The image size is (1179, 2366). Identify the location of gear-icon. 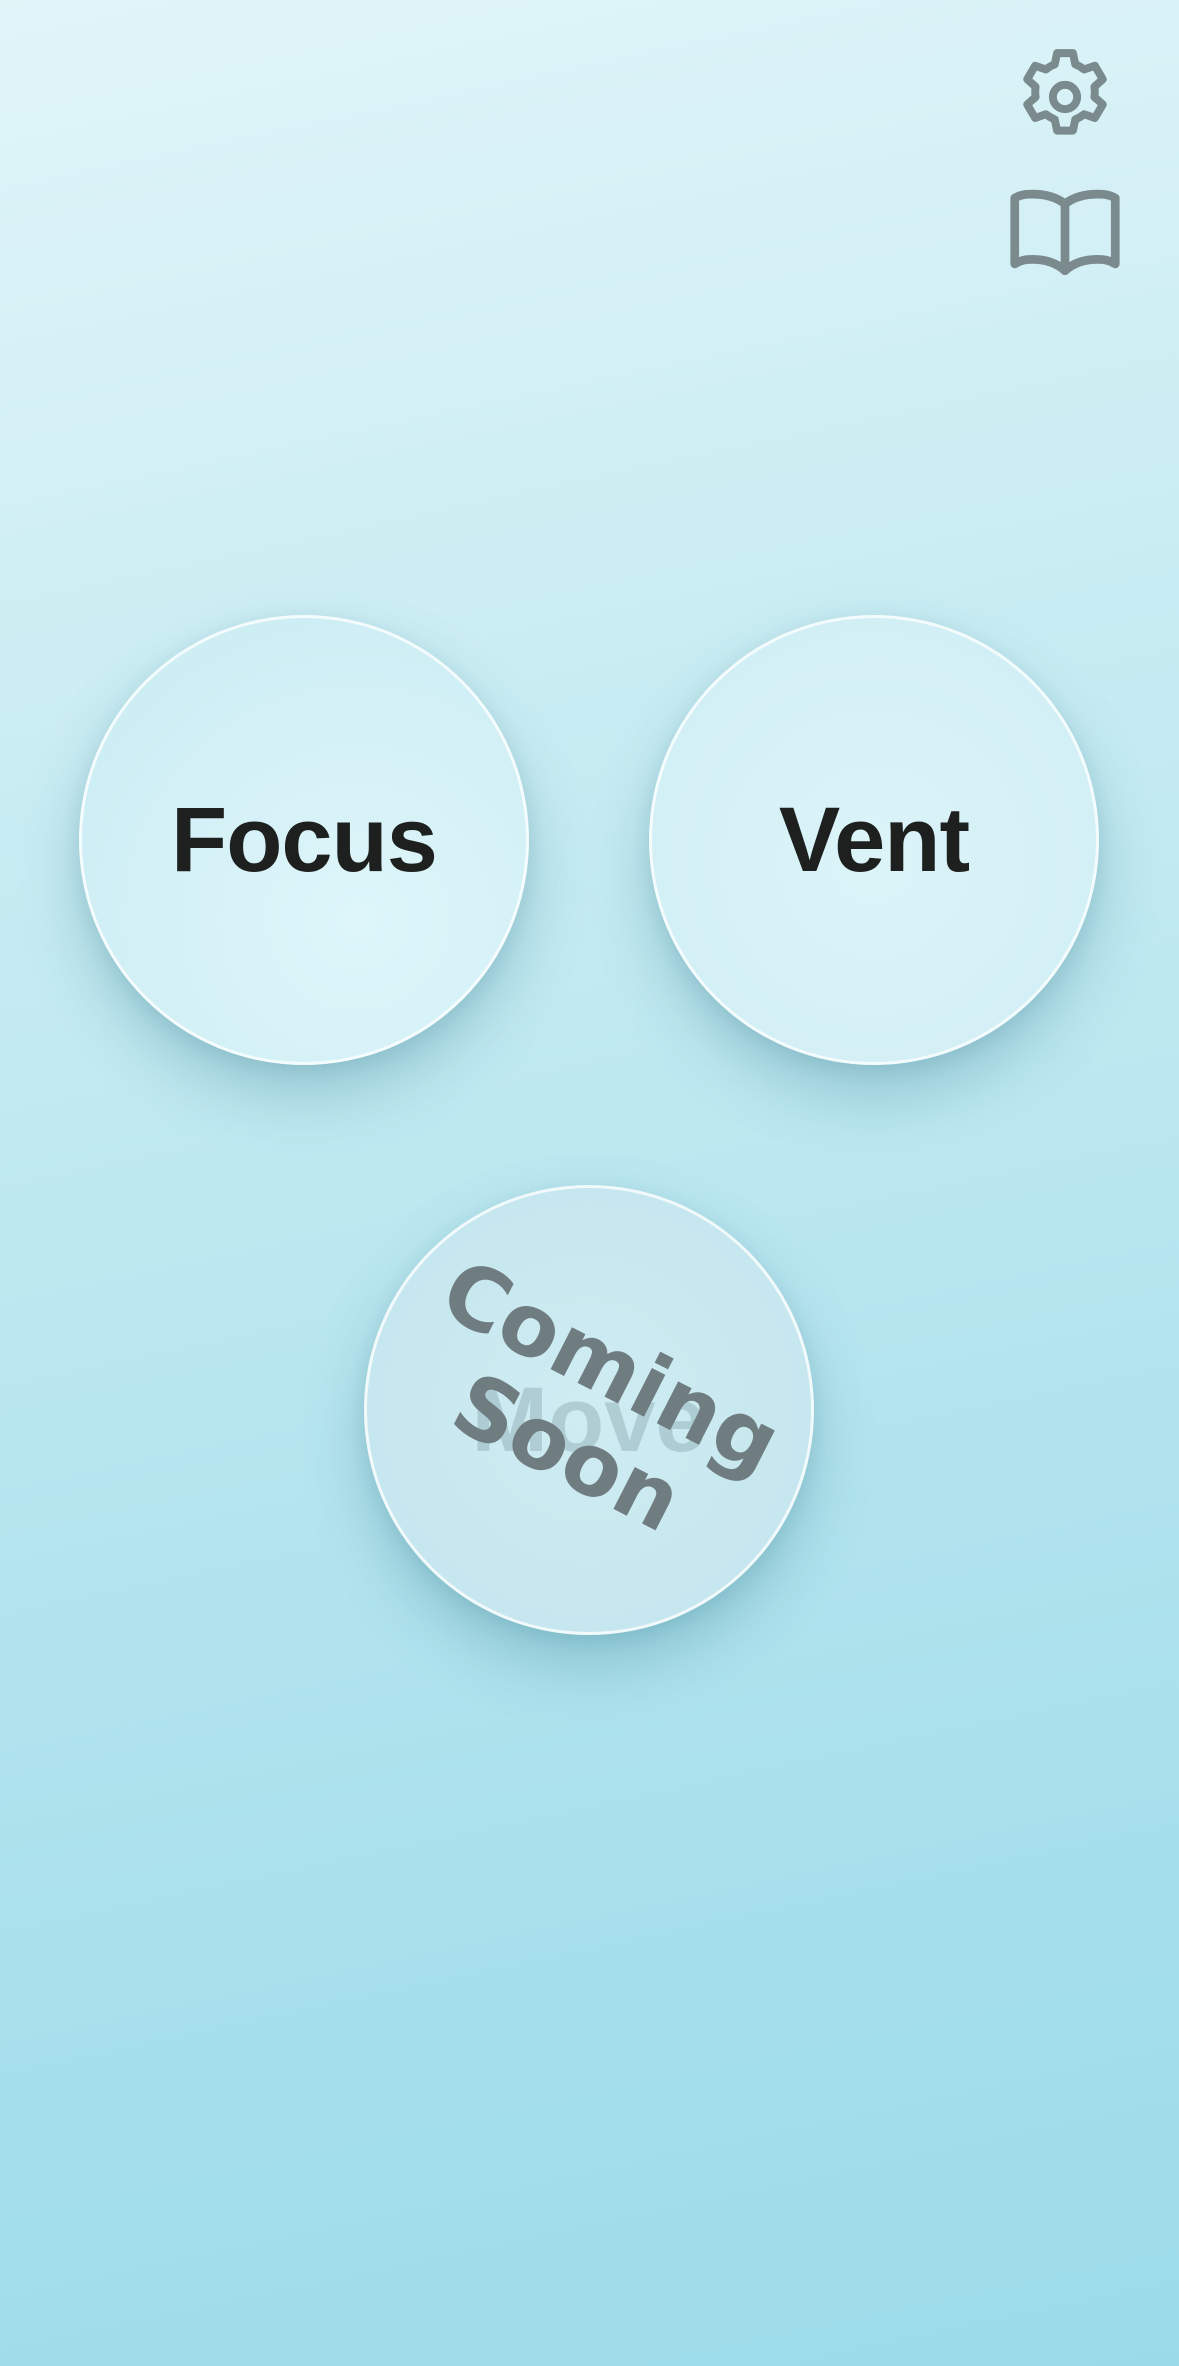
(1065, 92).